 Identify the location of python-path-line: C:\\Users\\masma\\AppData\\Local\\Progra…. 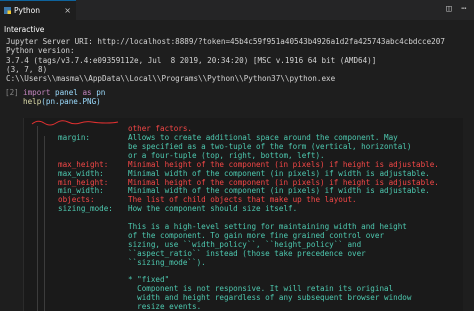
(171, 79).